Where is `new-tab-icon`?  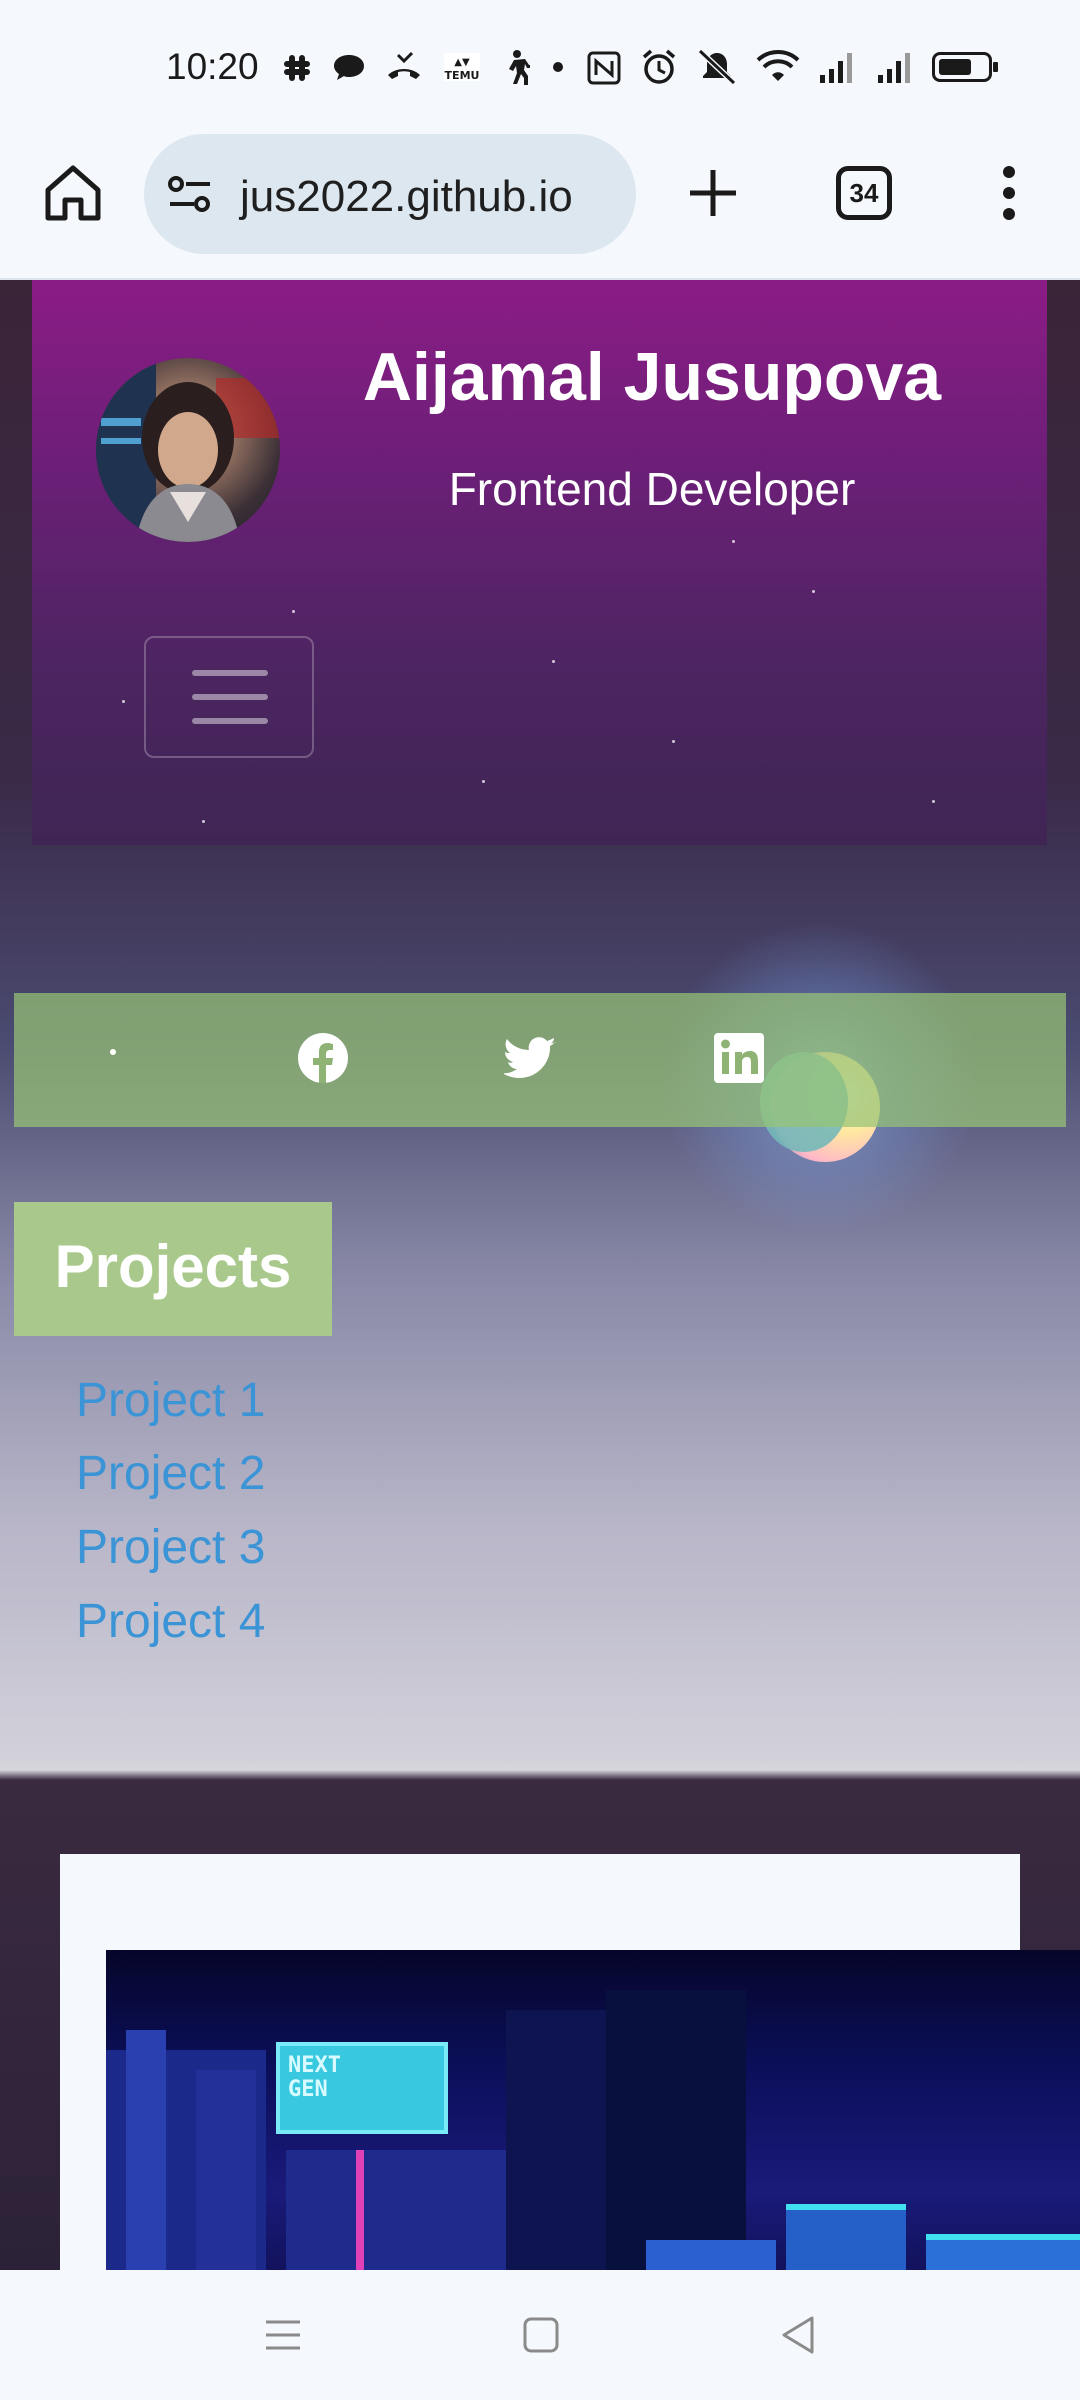
new-tab-icon is located at coordinates (713, 193).